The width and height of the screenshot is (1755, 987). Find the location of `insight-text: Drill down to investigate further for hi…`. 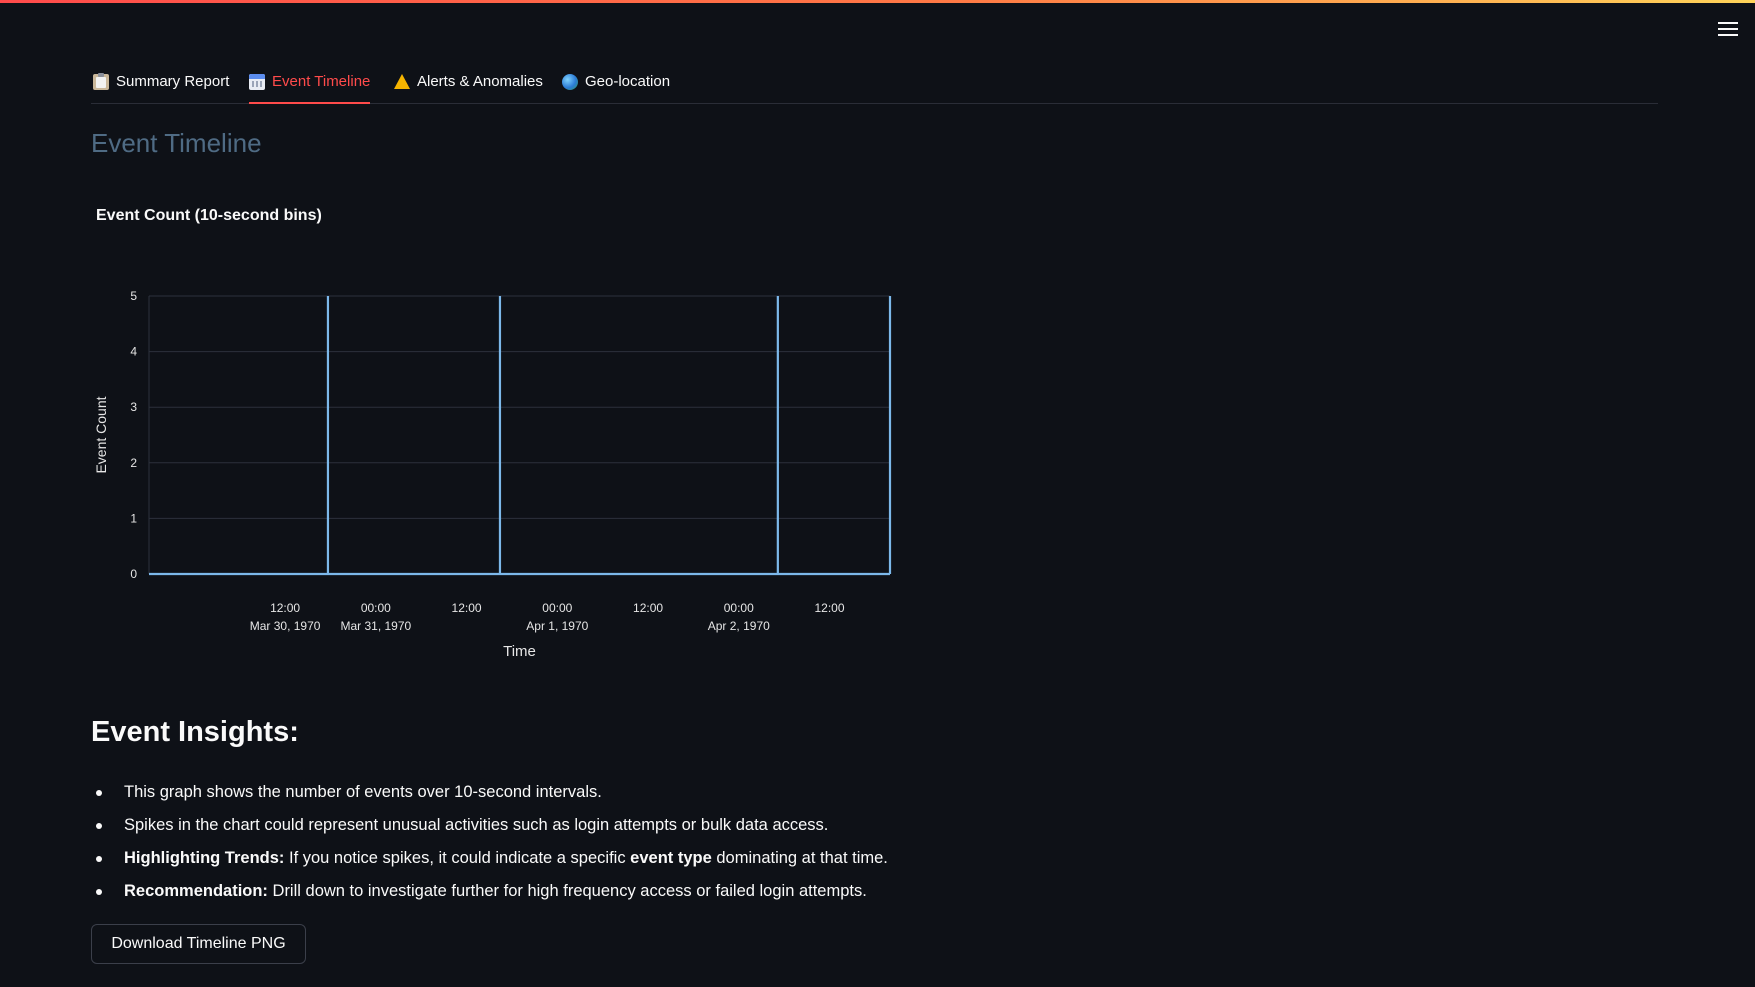

insight-text: Drill down to investigate further for hi… is located at coordinates (567, 891).